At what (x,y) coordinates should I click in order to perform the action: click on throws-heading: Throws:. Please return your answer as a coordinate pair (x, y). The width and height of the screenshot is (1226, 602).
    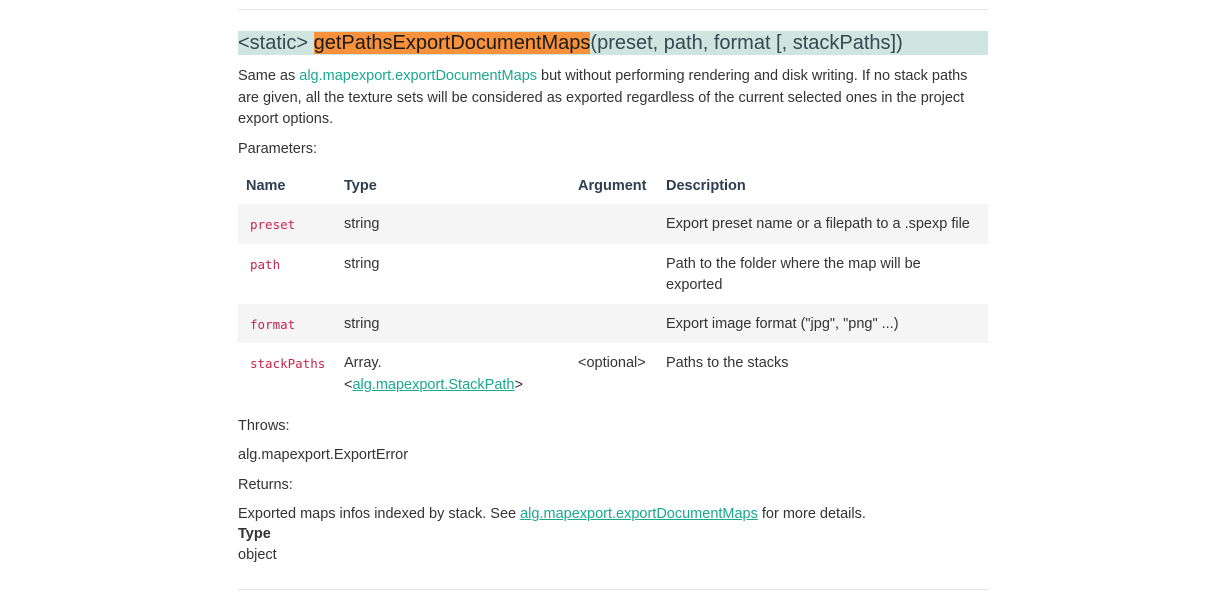
    Looking at the image, I should click on (264, 426).